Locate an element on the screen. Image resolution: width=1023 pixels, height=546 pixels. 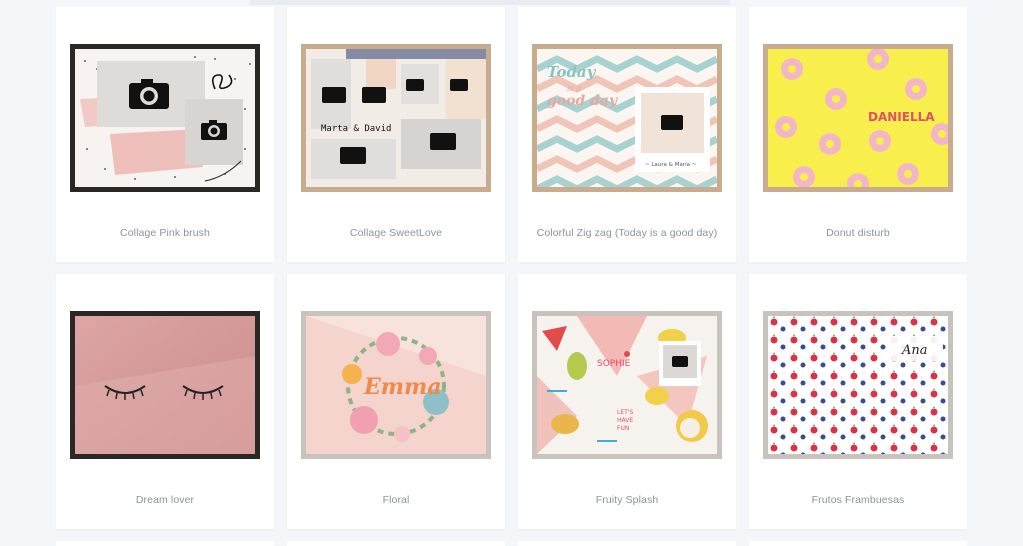
tray-preview-image: DANIELLA is located at coordinates (858, 118).